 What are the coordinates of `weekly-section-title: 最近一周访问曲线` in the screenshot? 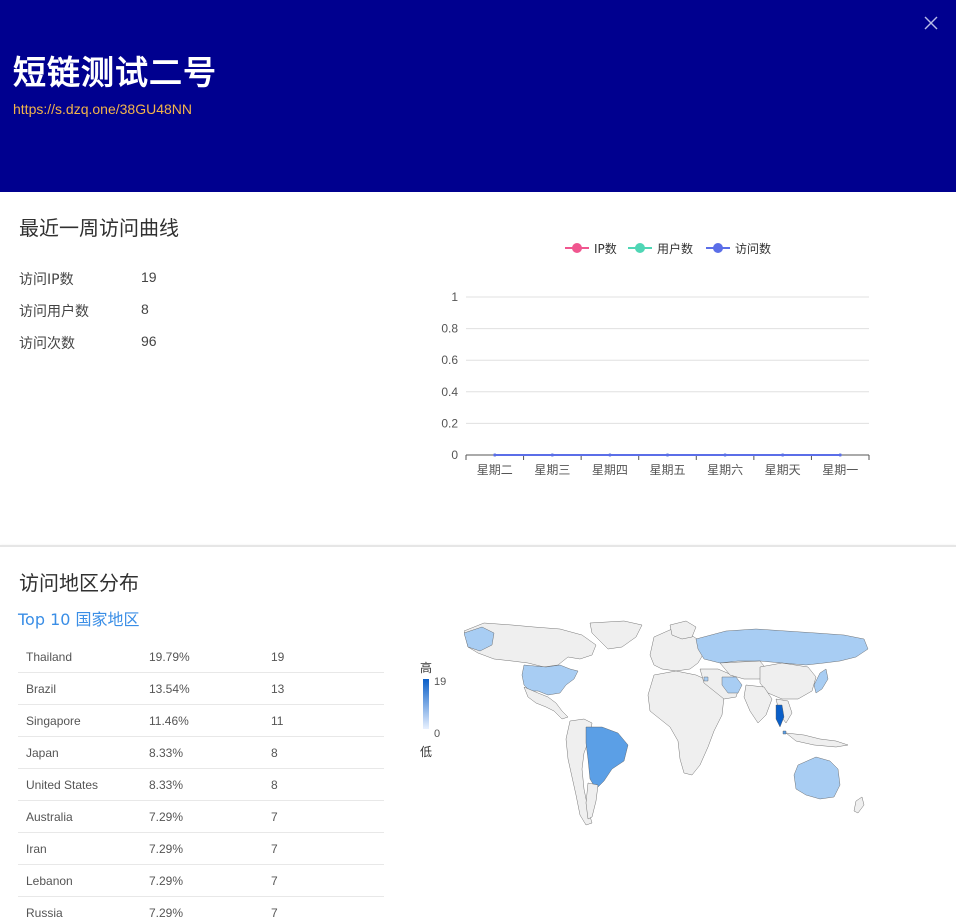 It's located at (99, 228).